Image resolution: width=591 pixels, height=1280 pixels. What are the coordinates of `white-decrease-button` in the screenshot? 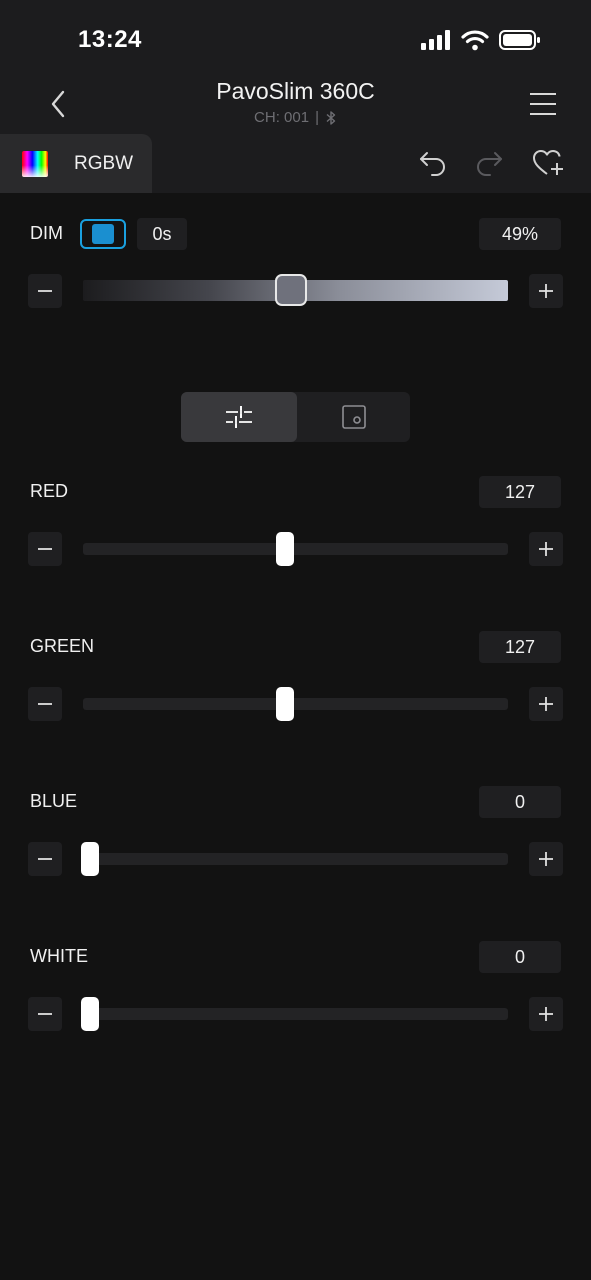 It's located at (45, 1014).